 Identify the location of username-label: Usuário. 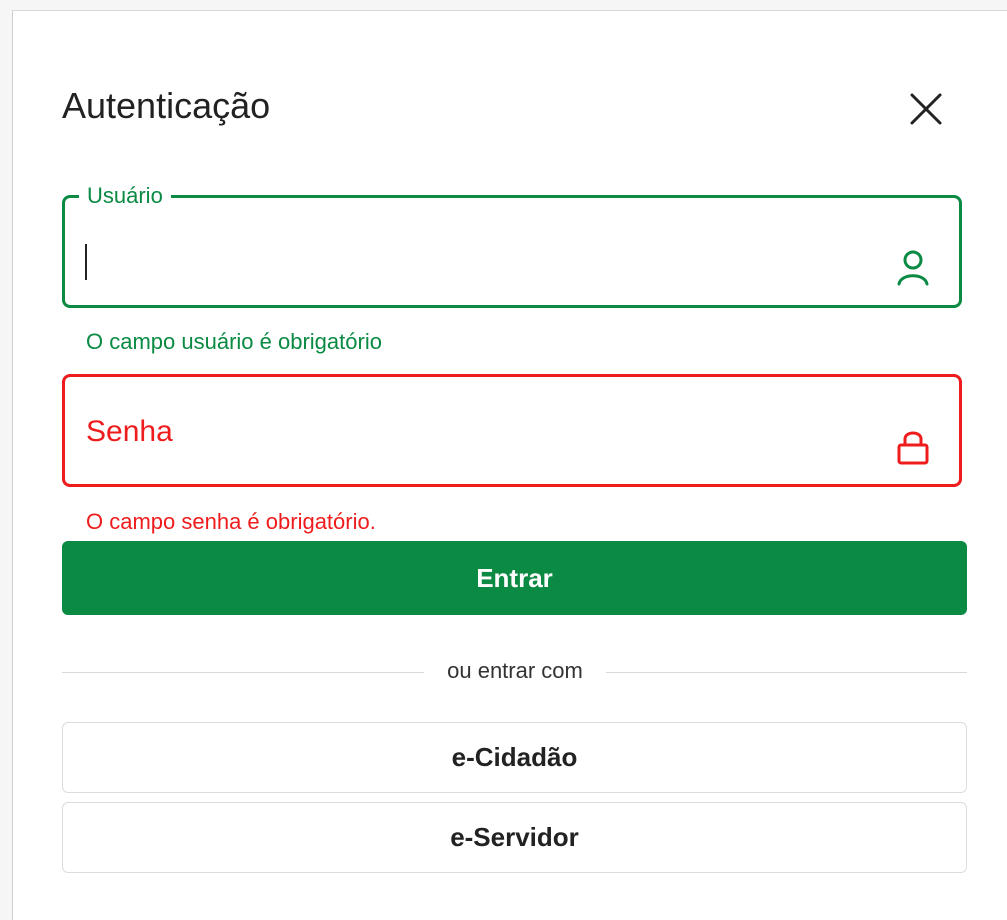
(125, 196).